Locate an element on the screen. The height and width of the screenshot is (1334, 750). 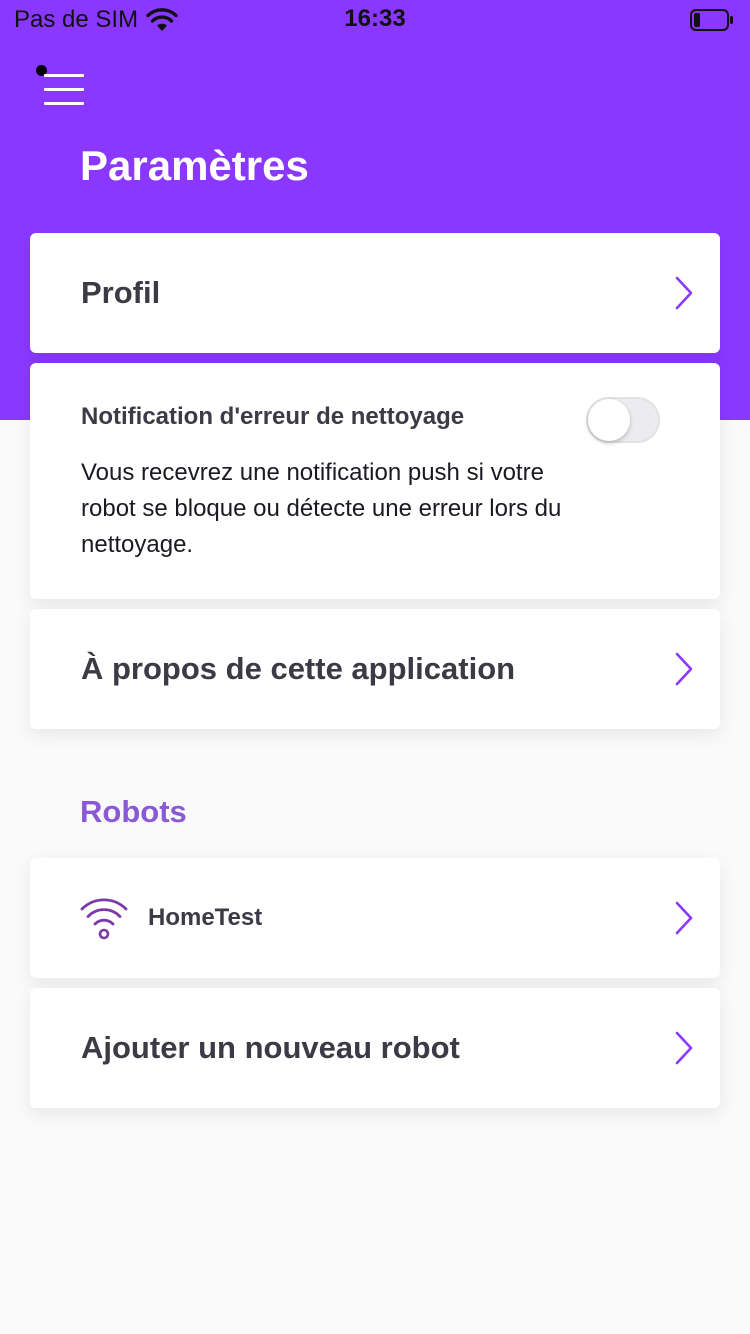
add-robot-row: Ajouter un nouveau robot is located at coordinates (375, 1048).